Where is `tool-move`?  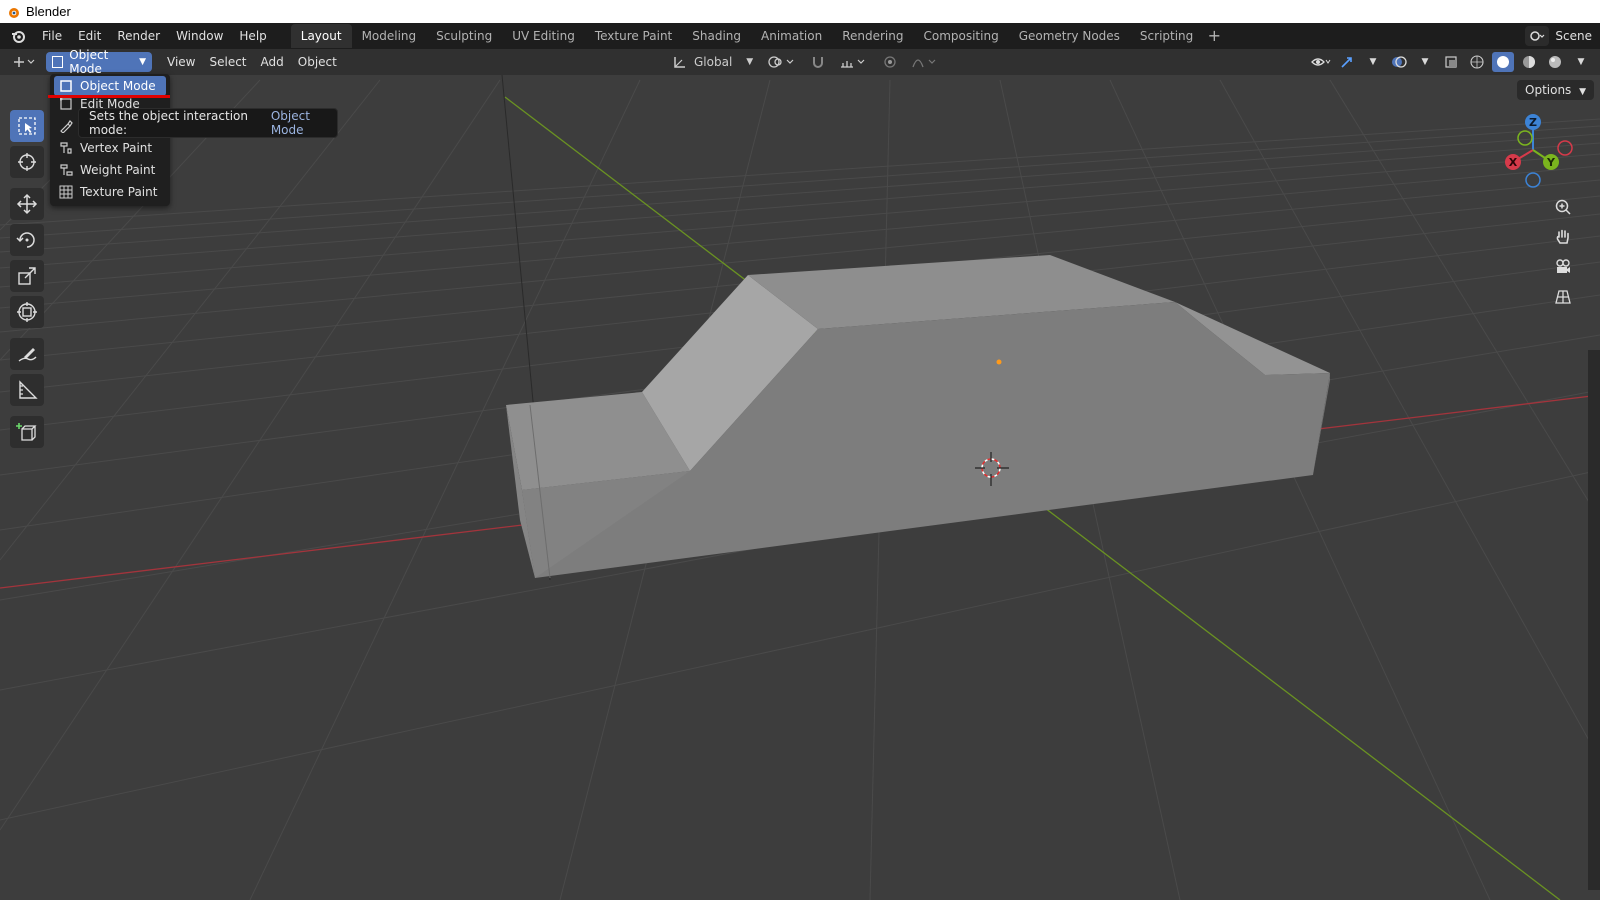 tool-move is located at coordinates (27, 204).